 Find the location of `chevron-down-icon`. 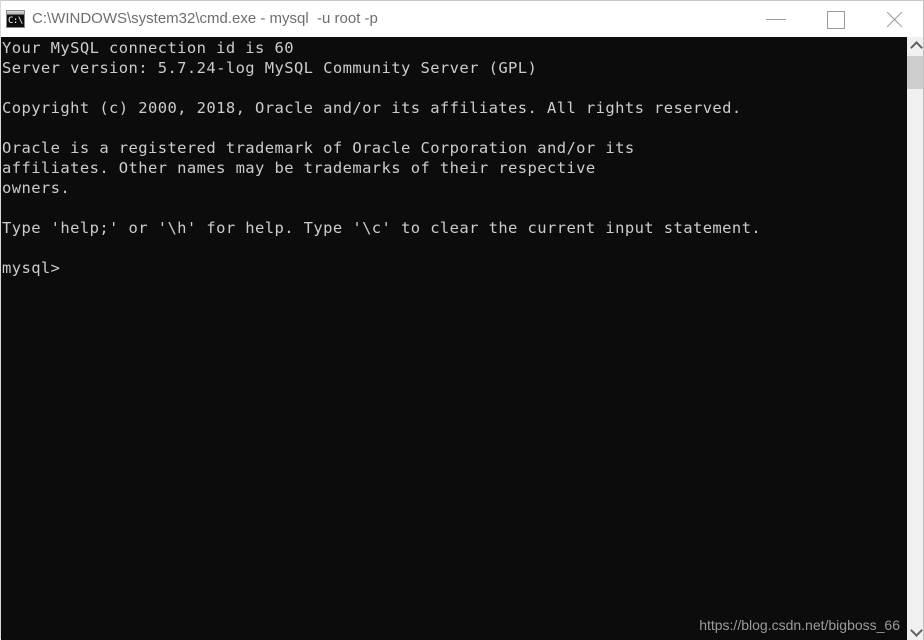

chevron-down-icon is located at coordinates (916, 630).